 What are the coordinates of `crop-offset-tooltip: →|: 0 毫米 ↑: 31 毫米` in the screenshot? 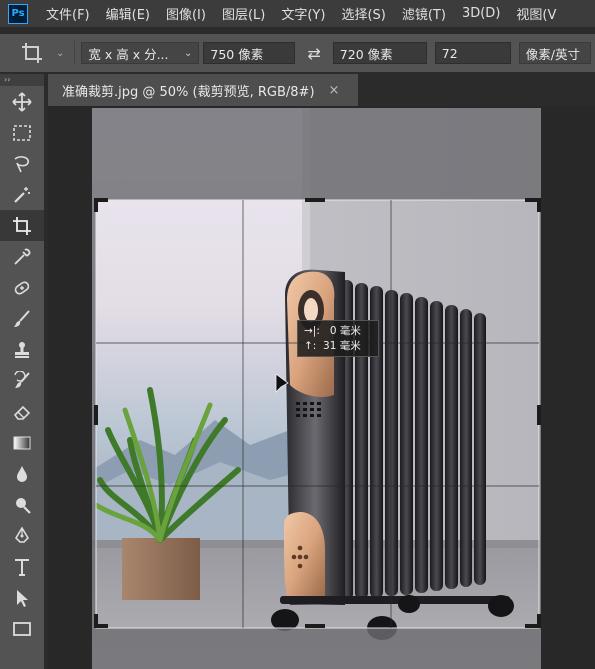 It's located at (338, 338).